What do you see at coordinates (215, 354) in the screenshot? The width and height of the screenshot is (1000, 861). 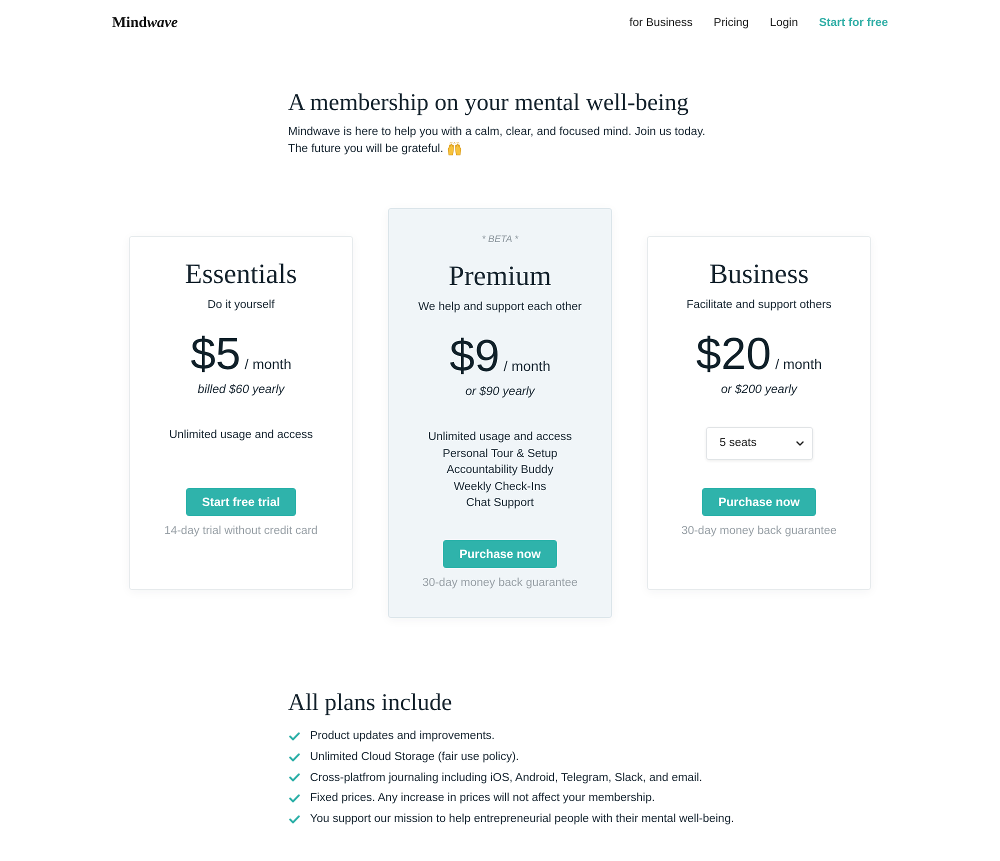 I see `price-amount: $5` at bounding box center [215, 354].